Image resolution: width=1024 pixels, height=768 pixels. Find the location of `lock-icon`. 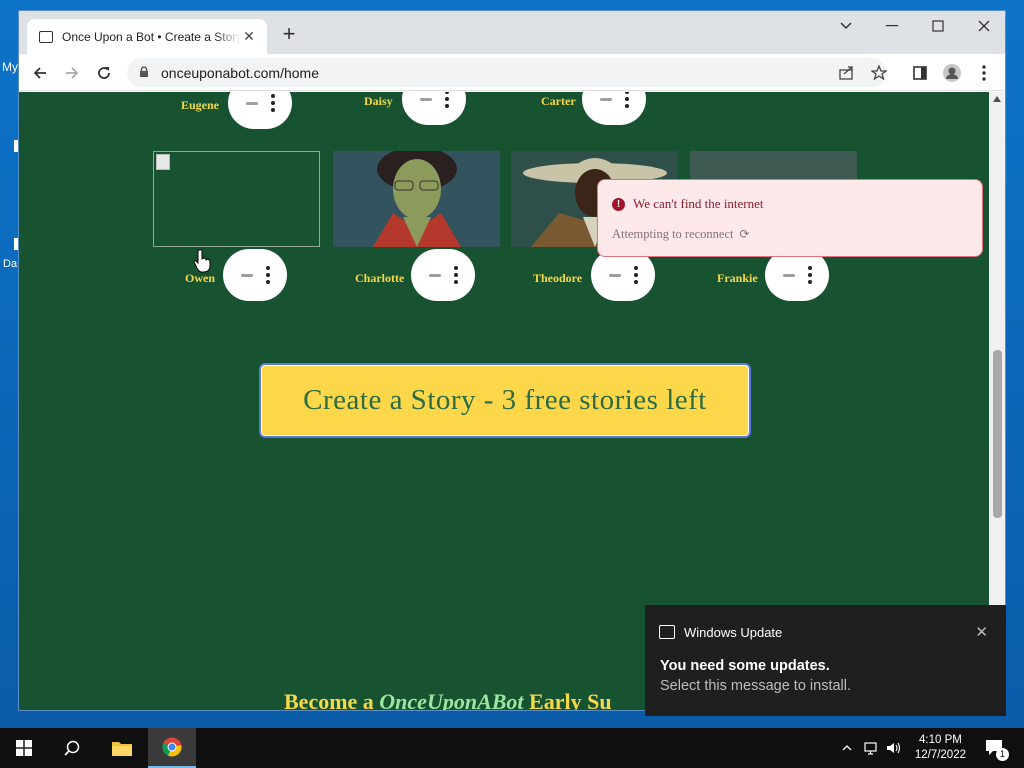

lock-icon is located at coordinates (144, 71).